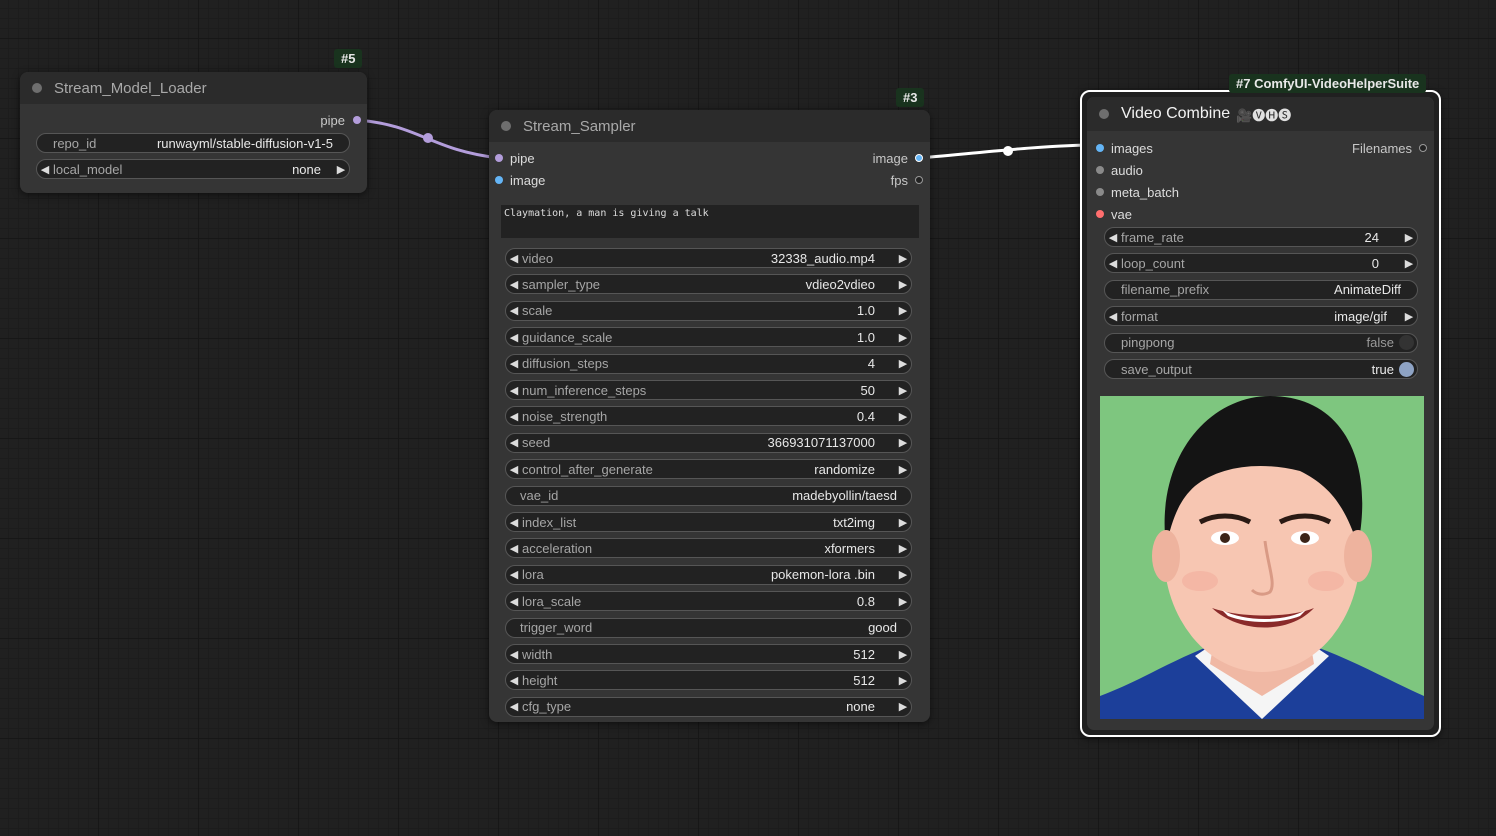  What do you see at coordinates (708, 680) in the screenshot?
I see `sampler-widget-height: ◀ height 512 ▶` at bounding box center [708, 680].